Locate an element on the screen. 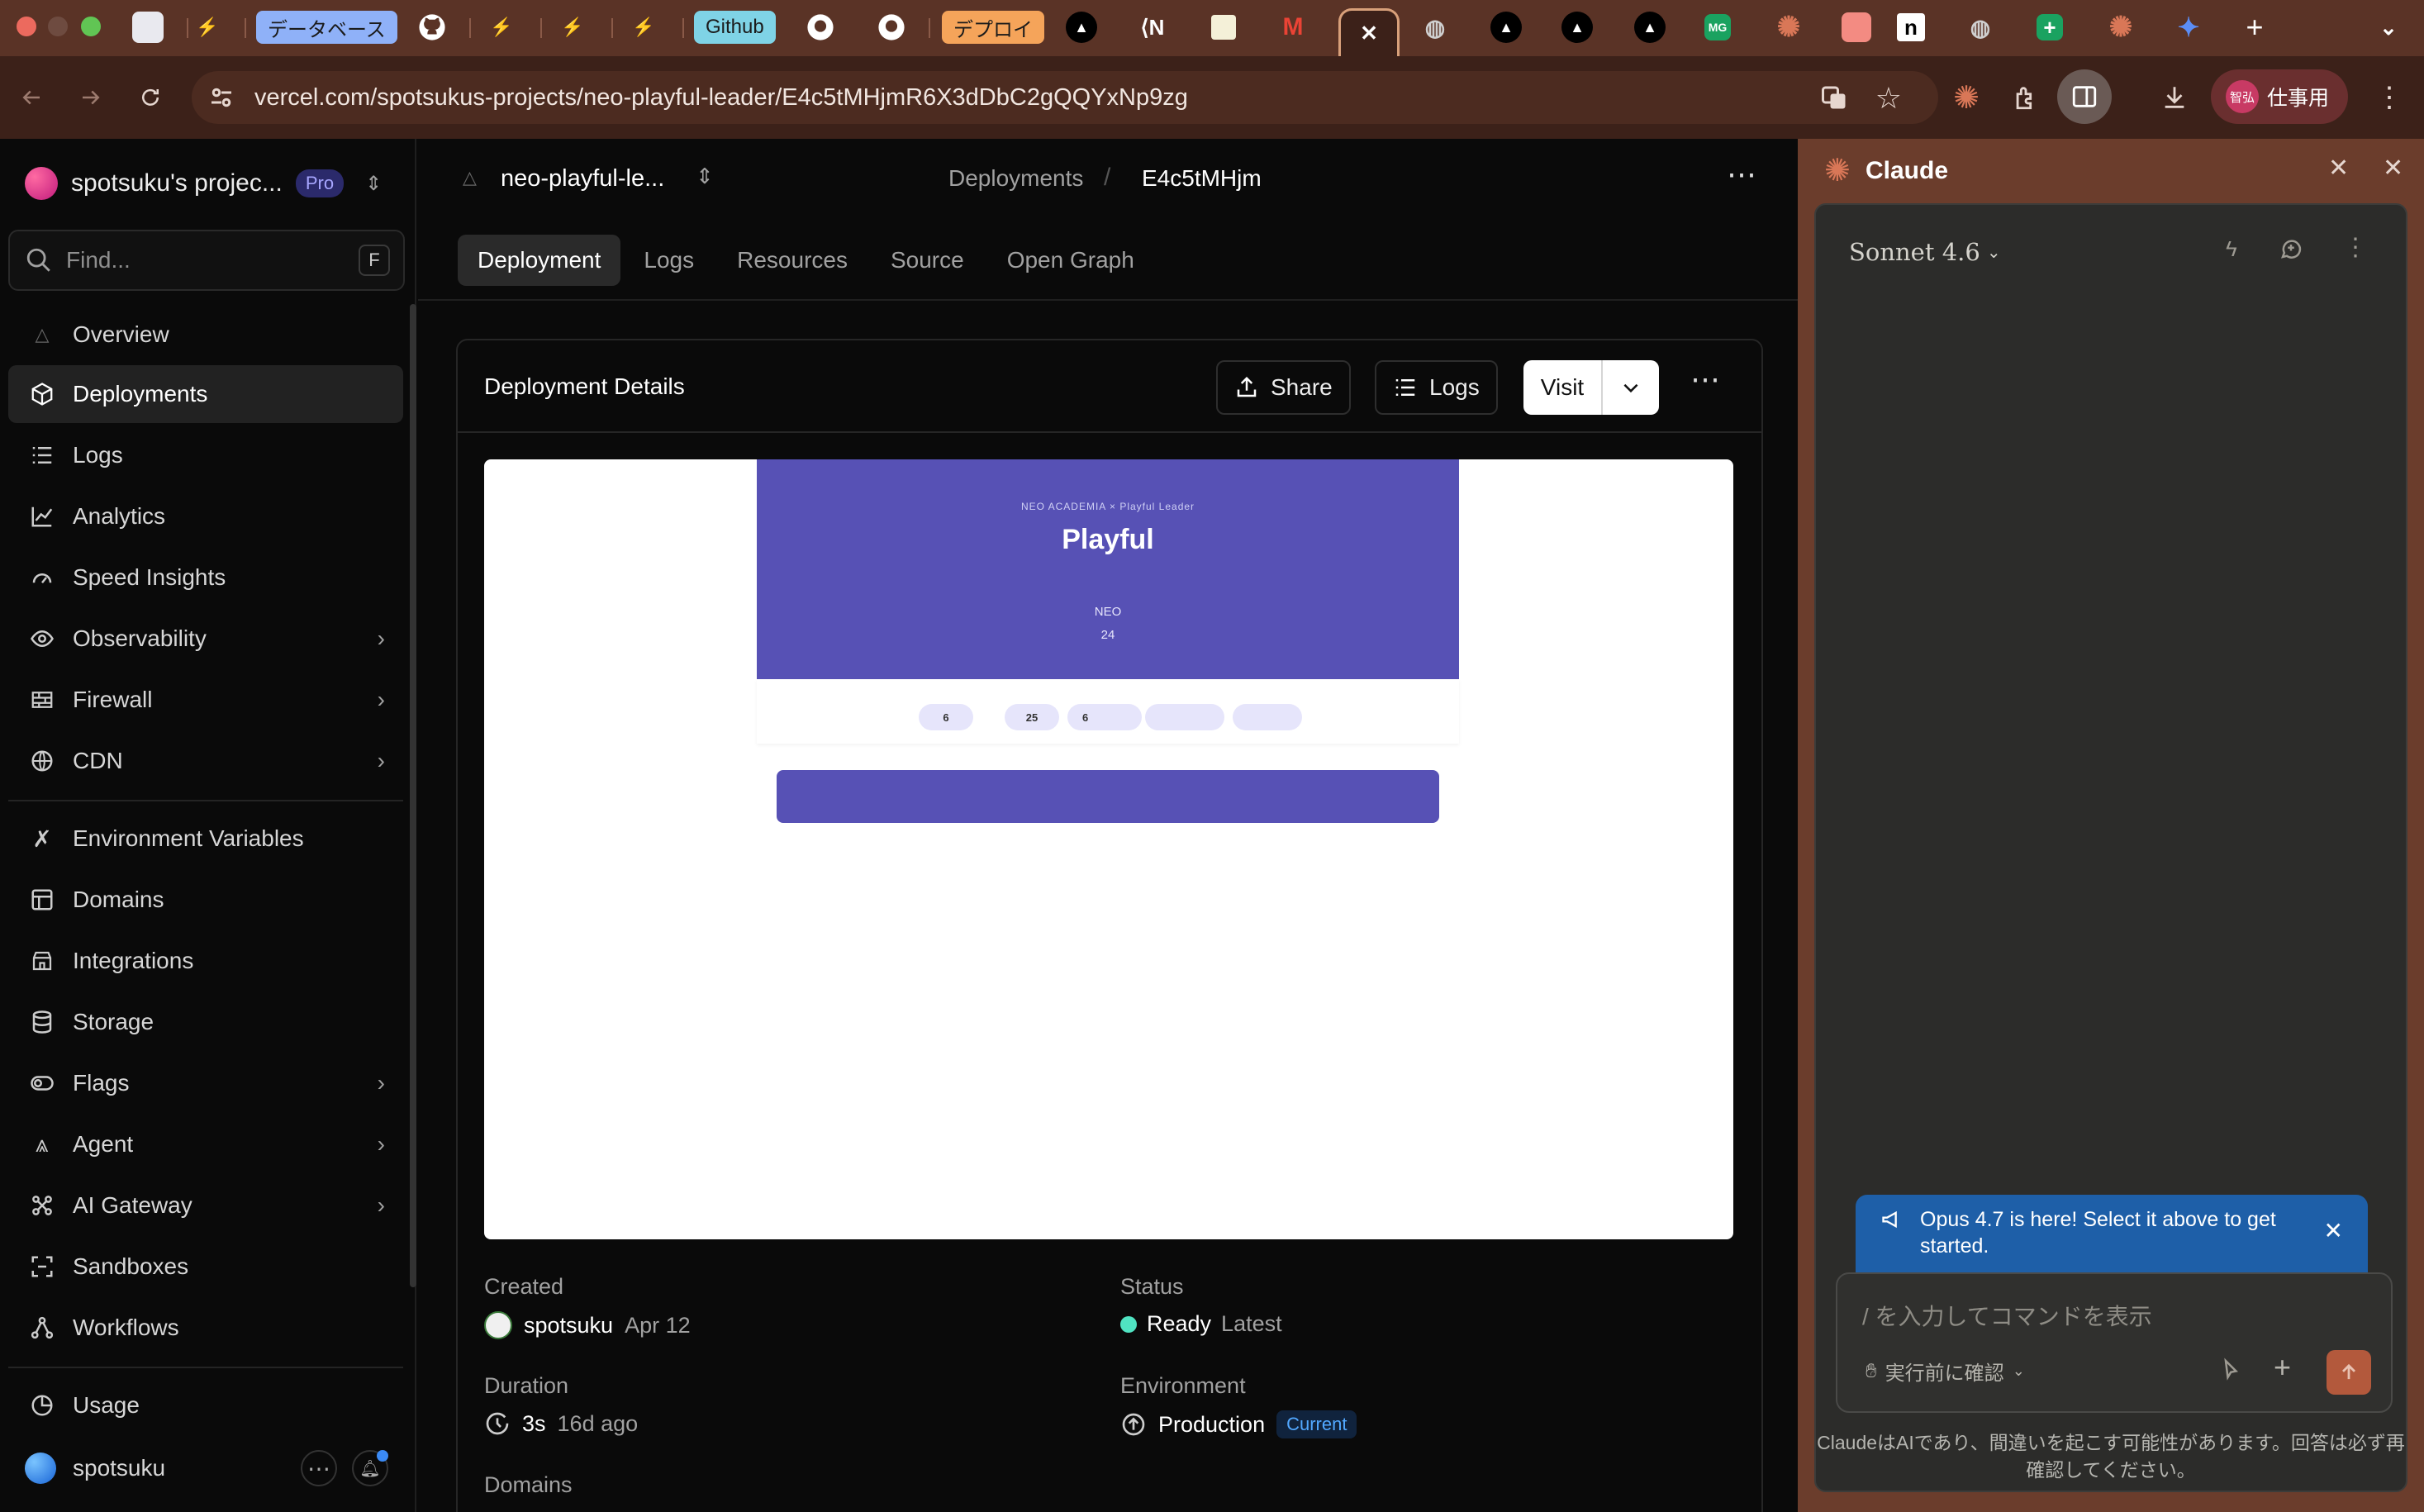 The width and height of the screenshot is (2424, 1512). sidebar-item-environment-variables: ✗ Environment Variables is located at coordinates (205, 839).